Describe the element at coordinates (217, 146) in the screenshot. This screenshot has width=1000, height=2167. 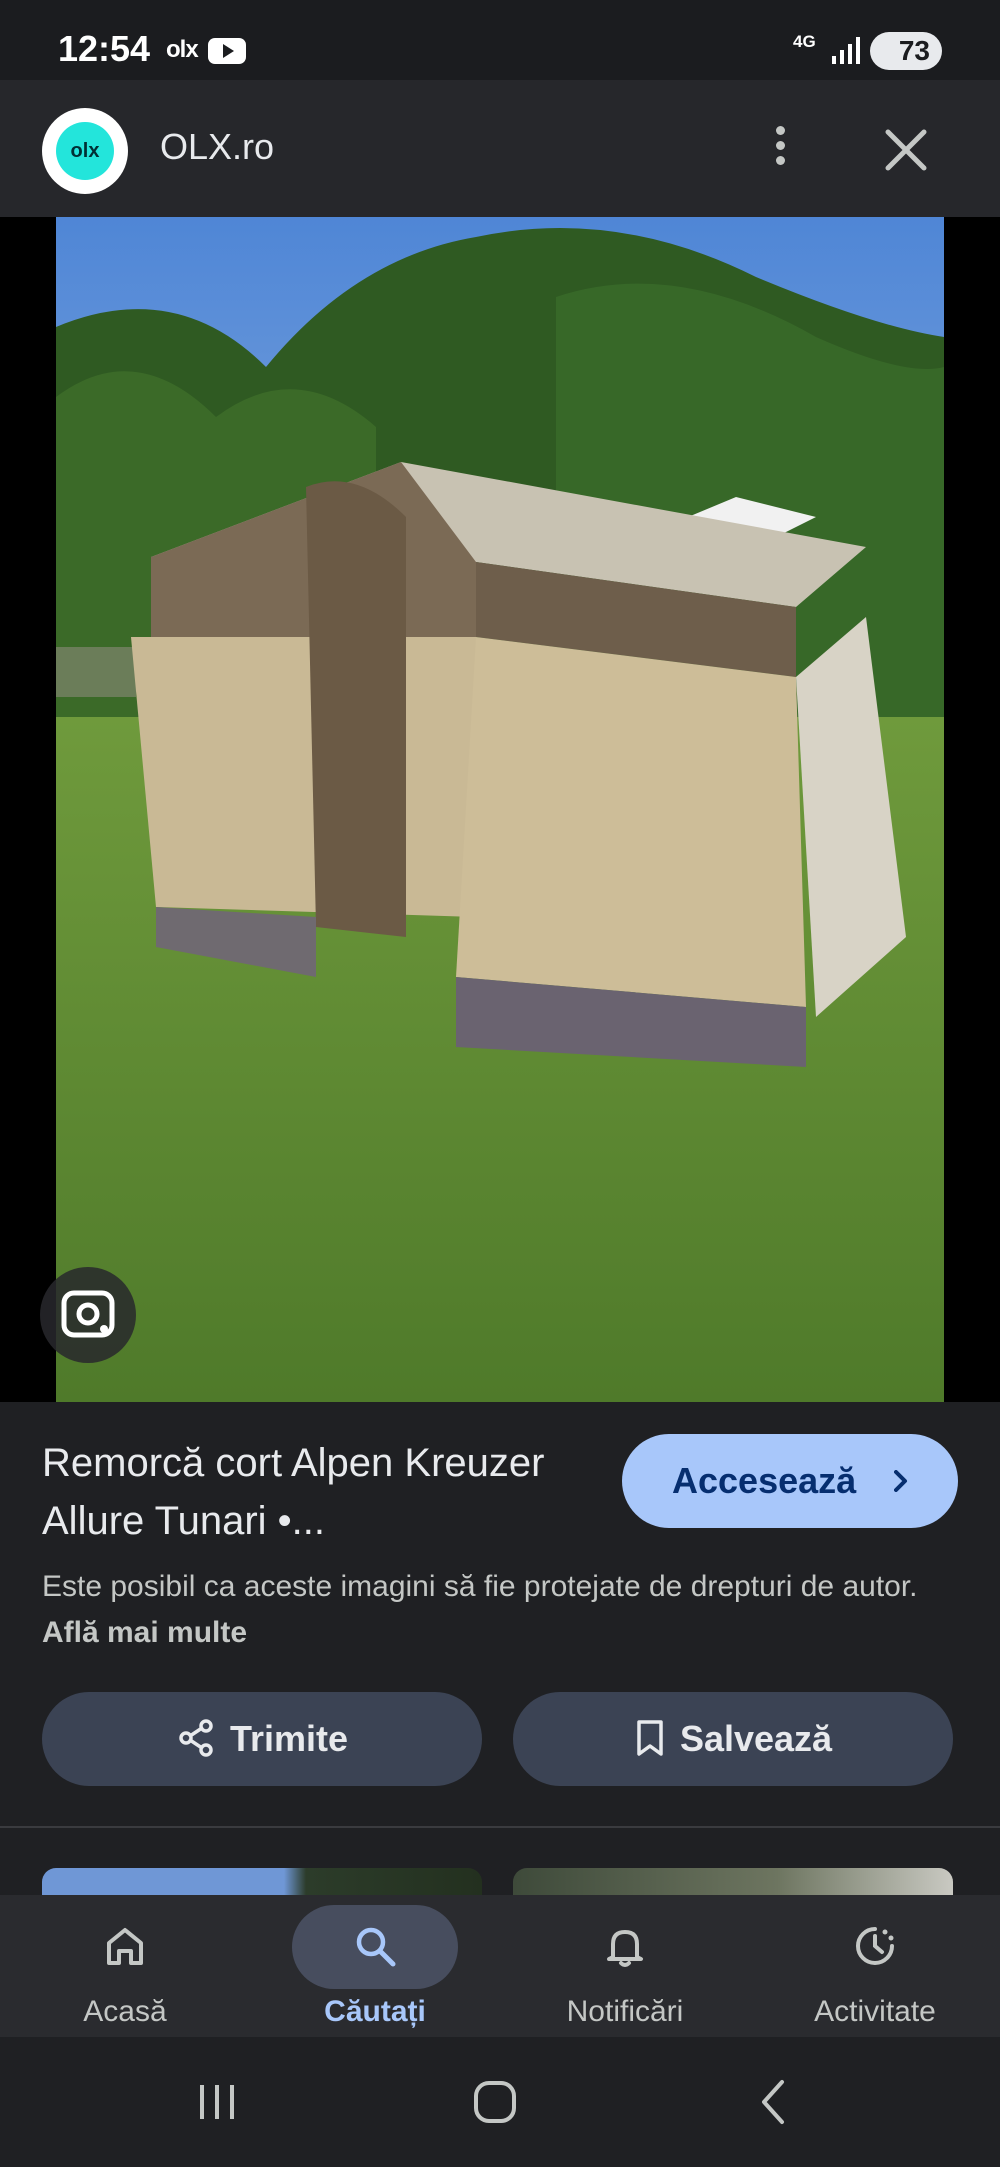
I see `site-name: OLX.ro` at that location.